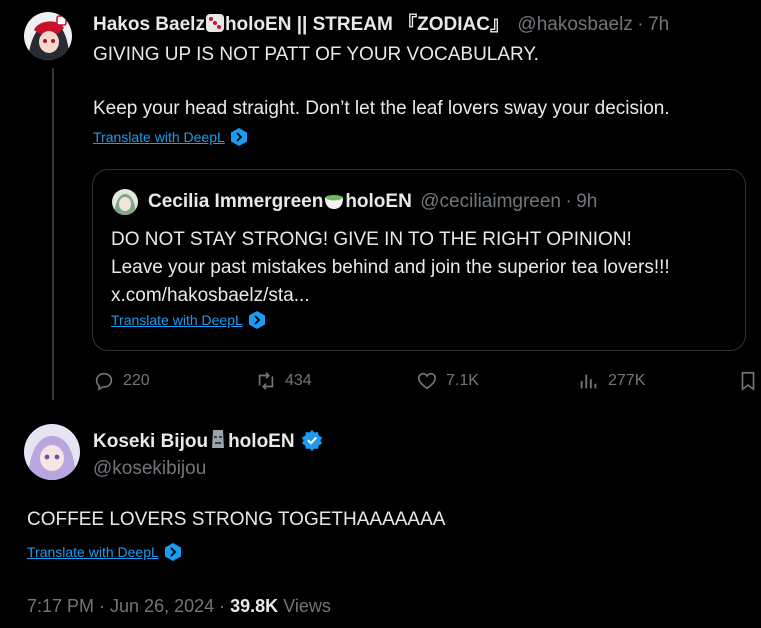  I want to click on reply-author-name: Koseki Bijou, so click(150, 441).